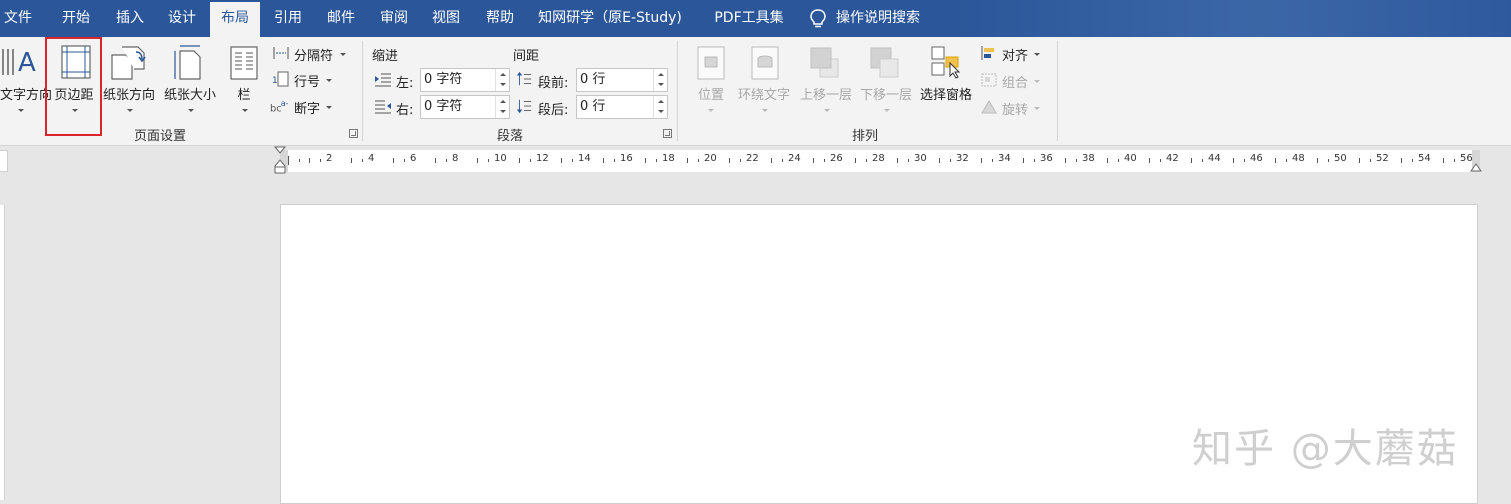  What do you see at coordinates (593, 106) in the screenshot?
I see `spacing-after-value: 0 行` at bounding box center [593, 106].